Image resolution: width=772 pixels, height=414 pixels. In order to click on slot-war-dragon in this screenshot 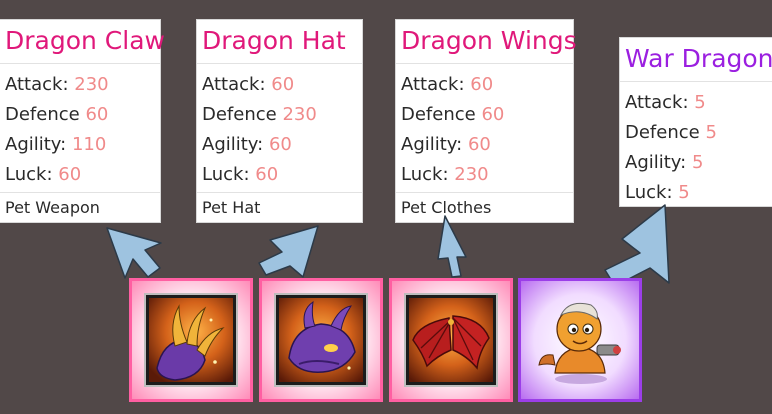, I will do `click(580, 340)`.